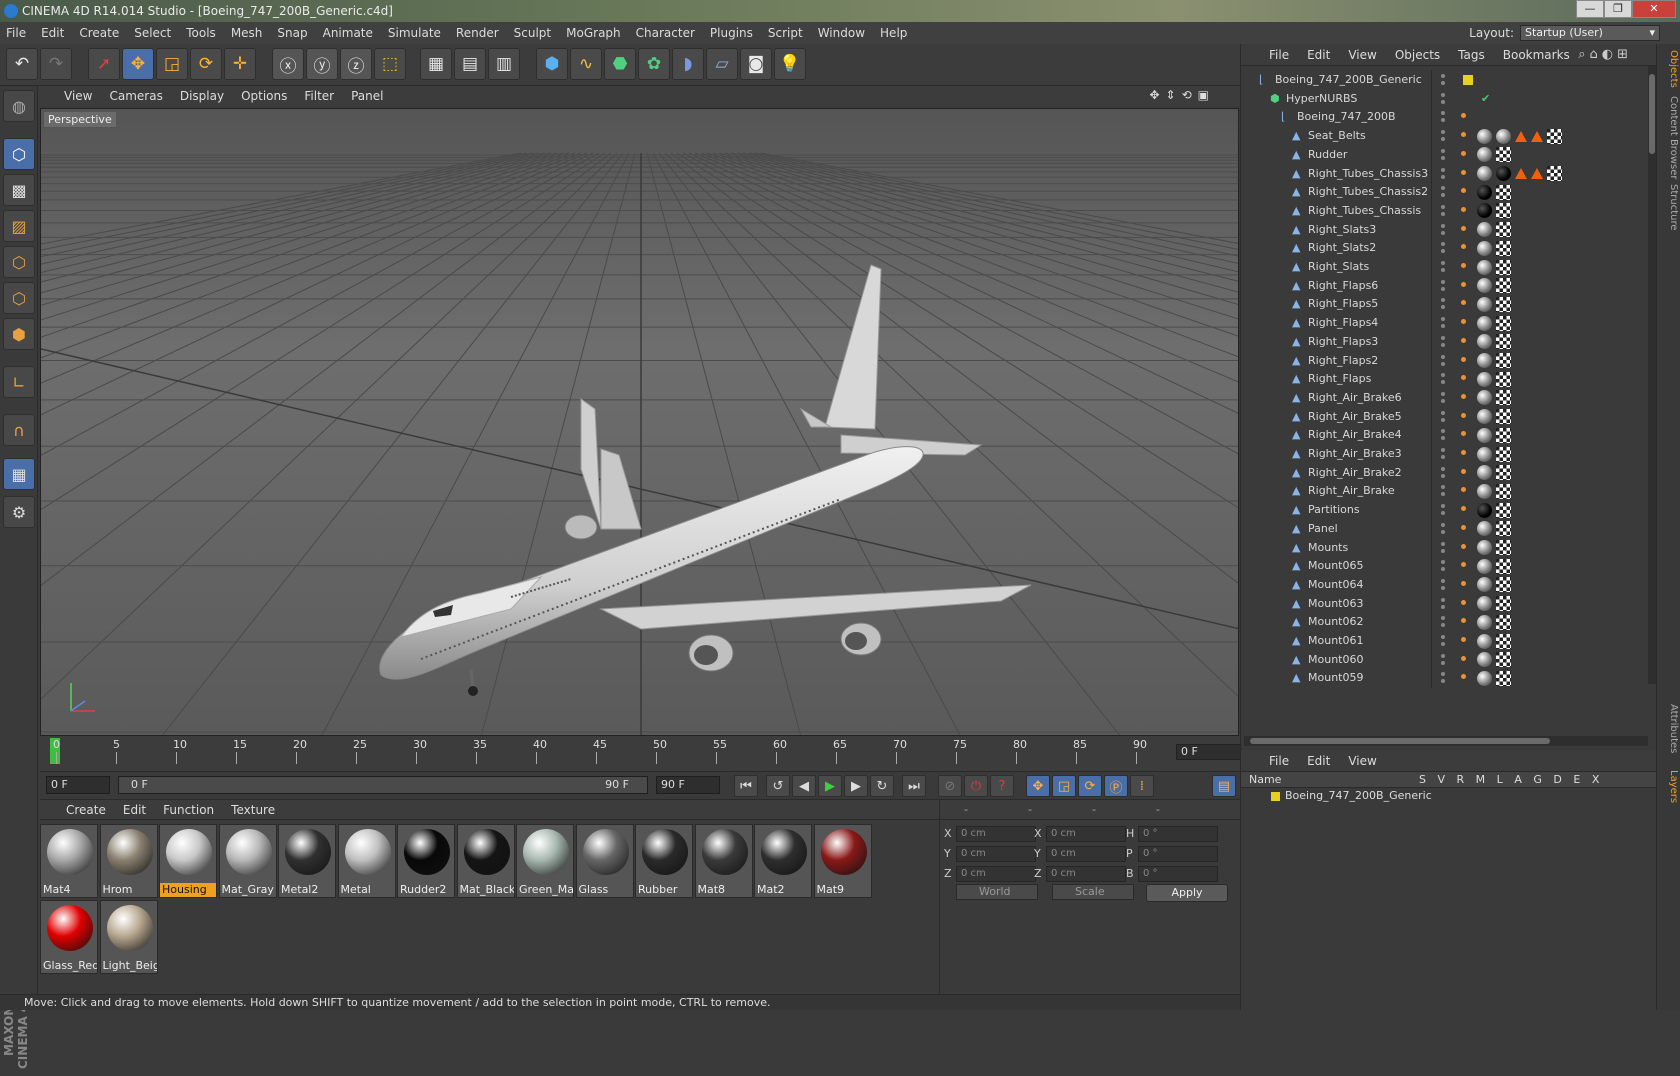 This screenshot has width=1680, height=1076. Describe the element at coordinates (1590, 9) in the screenshot. I see `minimize-button: —` at that location.